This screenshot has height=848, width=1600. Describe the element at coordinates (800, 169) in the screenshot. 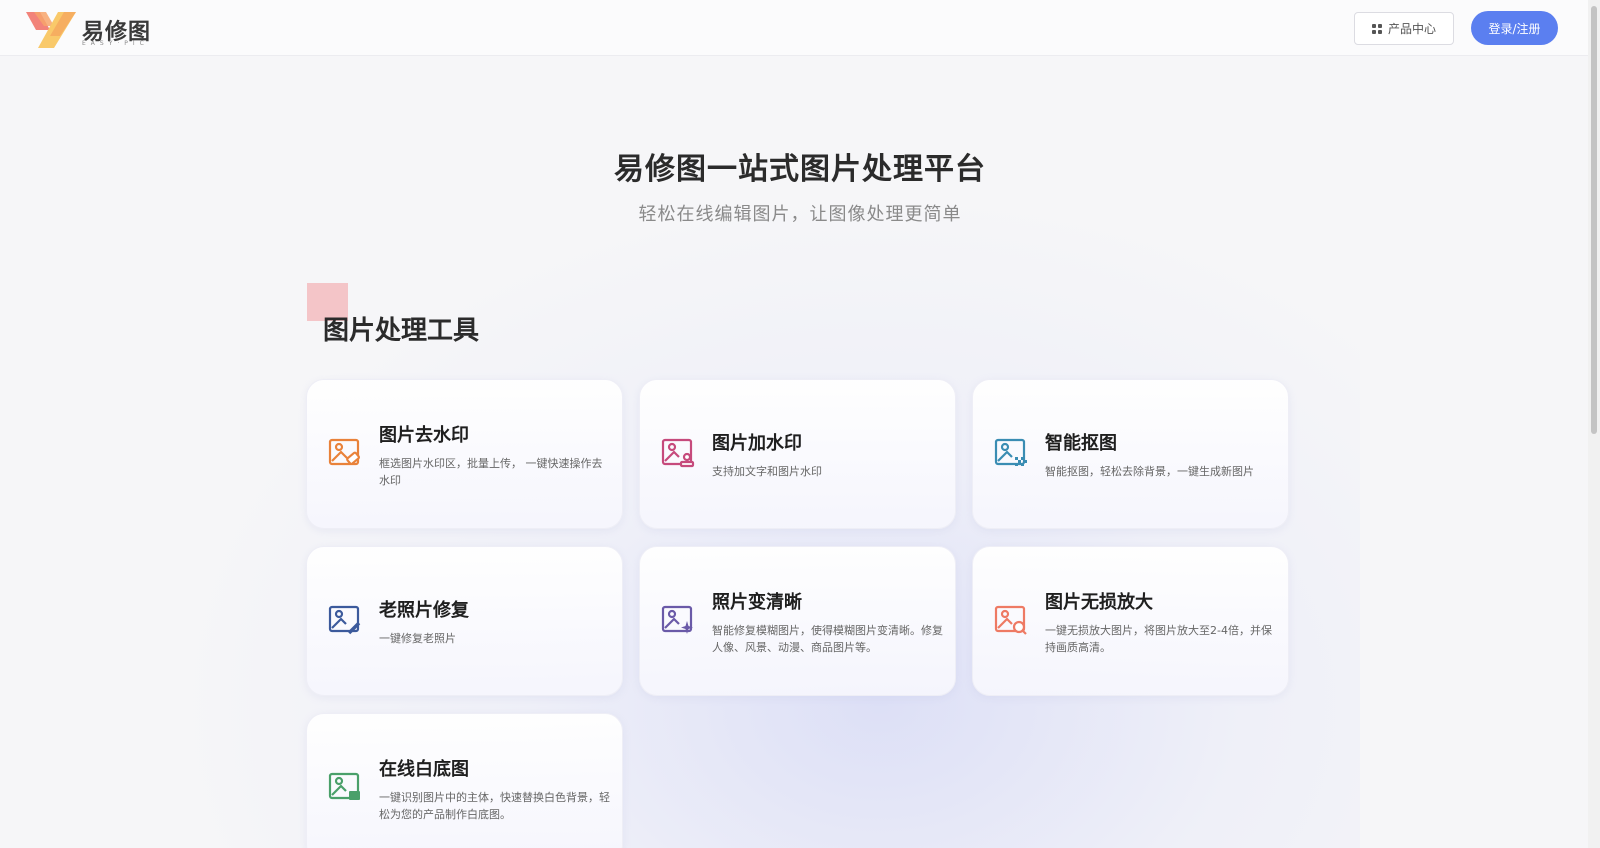

I see `page-title: 易修图一站式图片处理平台` at that location.